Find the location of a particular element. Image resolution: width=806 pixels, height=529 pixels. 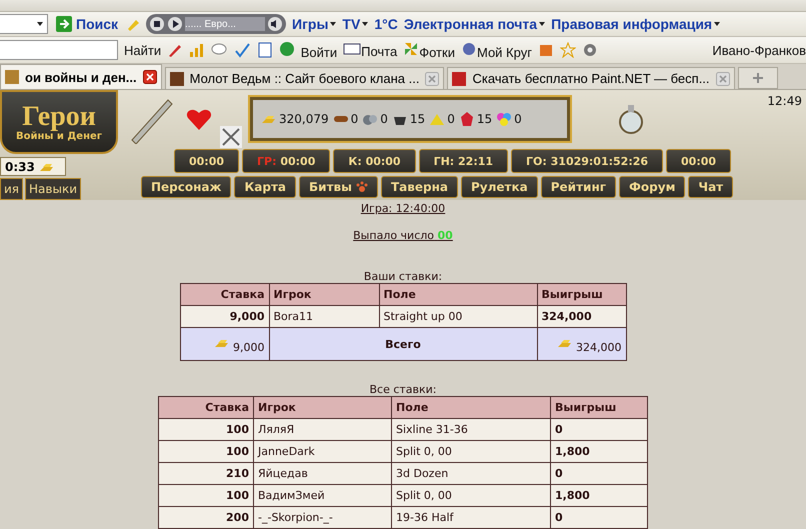

nav-button: Персонаж is located at coordinates (186, 187).